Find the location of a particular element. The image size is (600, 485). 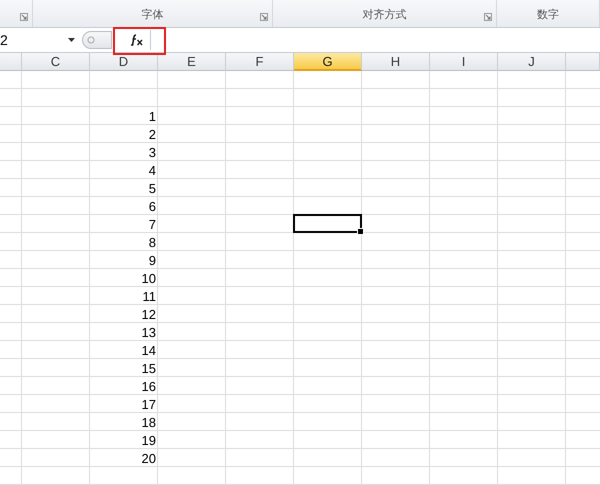

cell-value: 7 is located at coordinates (152, 224).